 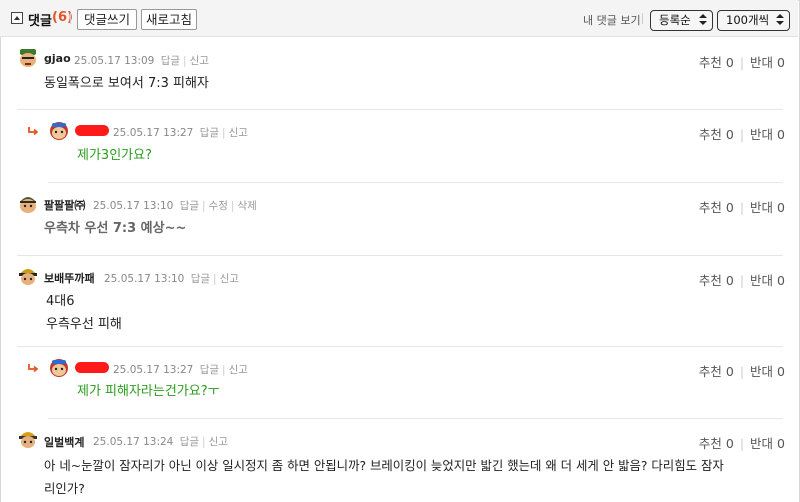 What do you see at coordinates (64, 488) in the screenshot?
I see `comment-body-line: 리인가?` at bounding box center [64, 488].